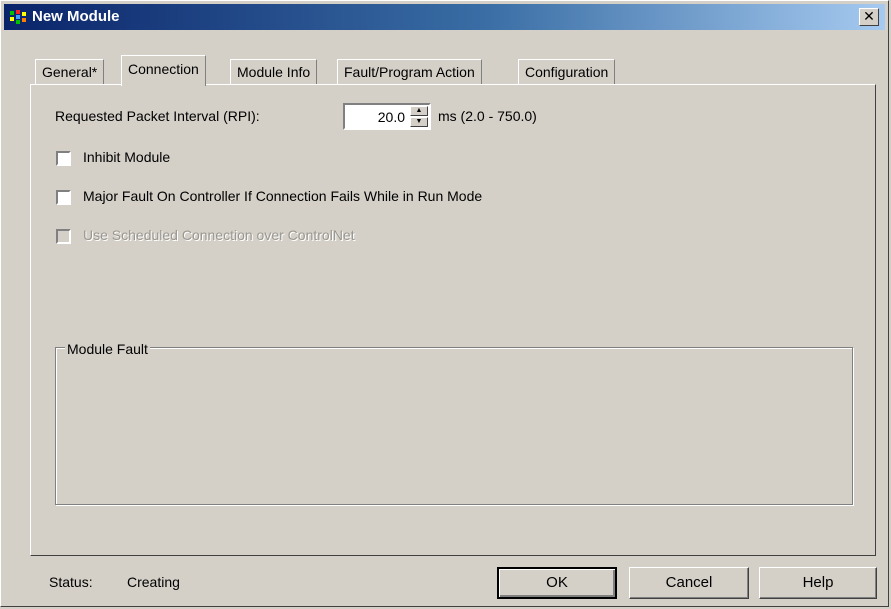 This screenshot has width=891, height=609. What do you see at coordinates (219, 235) in the screenshot?
I see `scheduled-connection-label: Use Scheduled Connection over ControlNet` at bounding box center [219, 235].